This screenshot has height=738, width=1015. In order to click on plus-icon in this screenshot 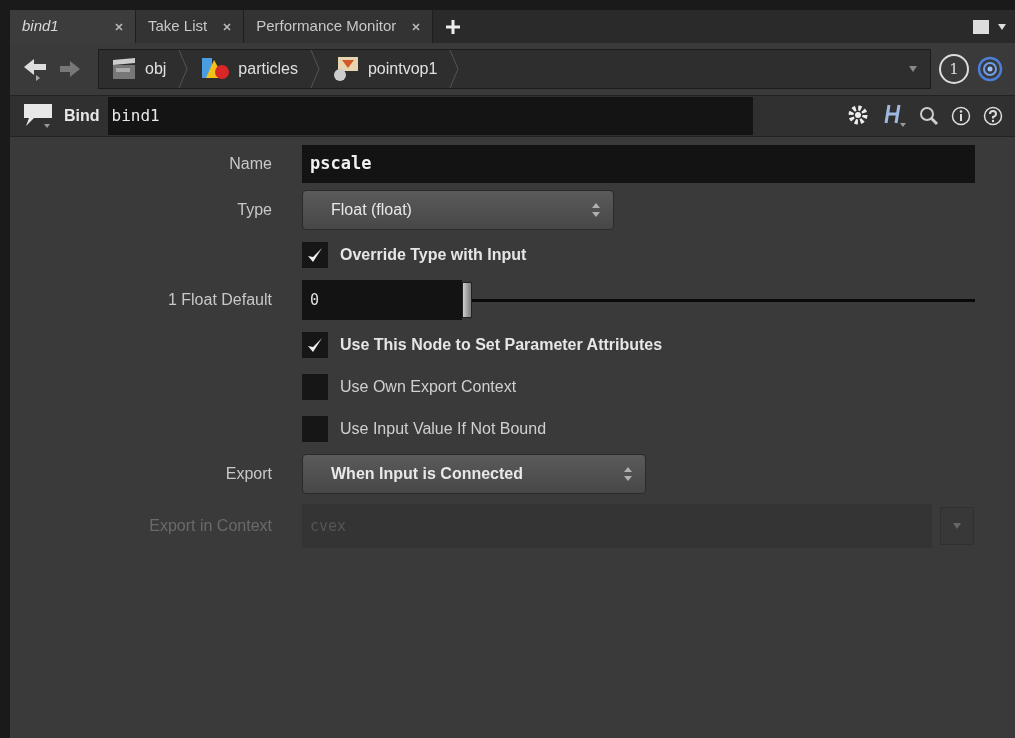, I will do `click(453, 26)`.